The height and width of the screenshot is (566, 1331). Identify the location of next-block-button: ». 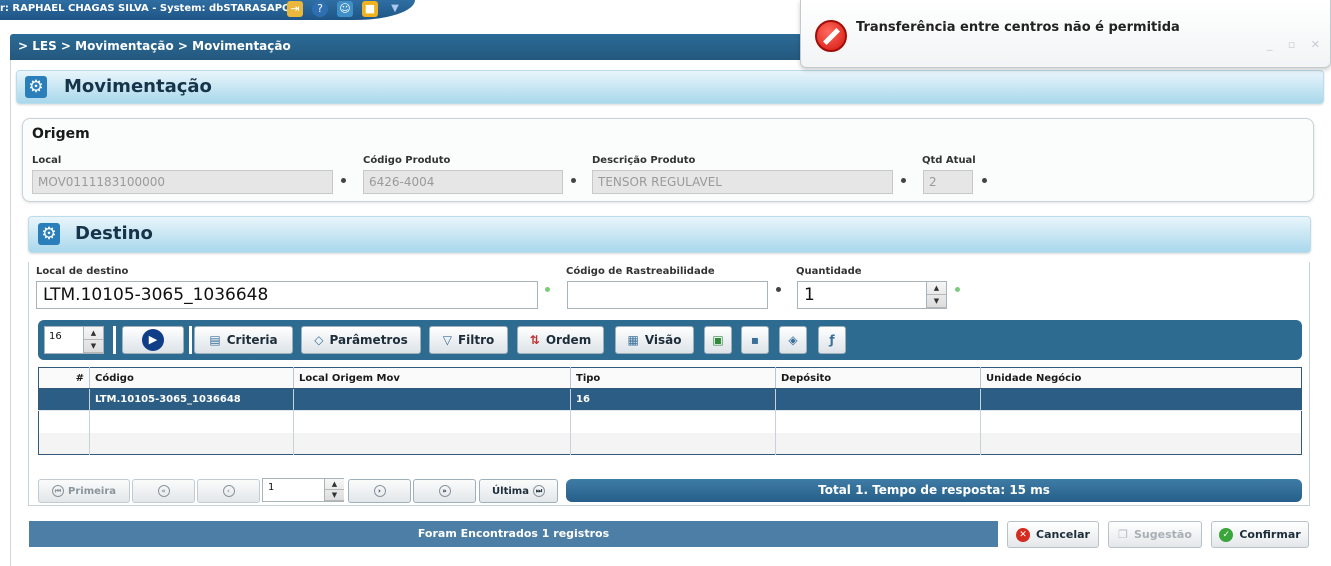
(444, 491).